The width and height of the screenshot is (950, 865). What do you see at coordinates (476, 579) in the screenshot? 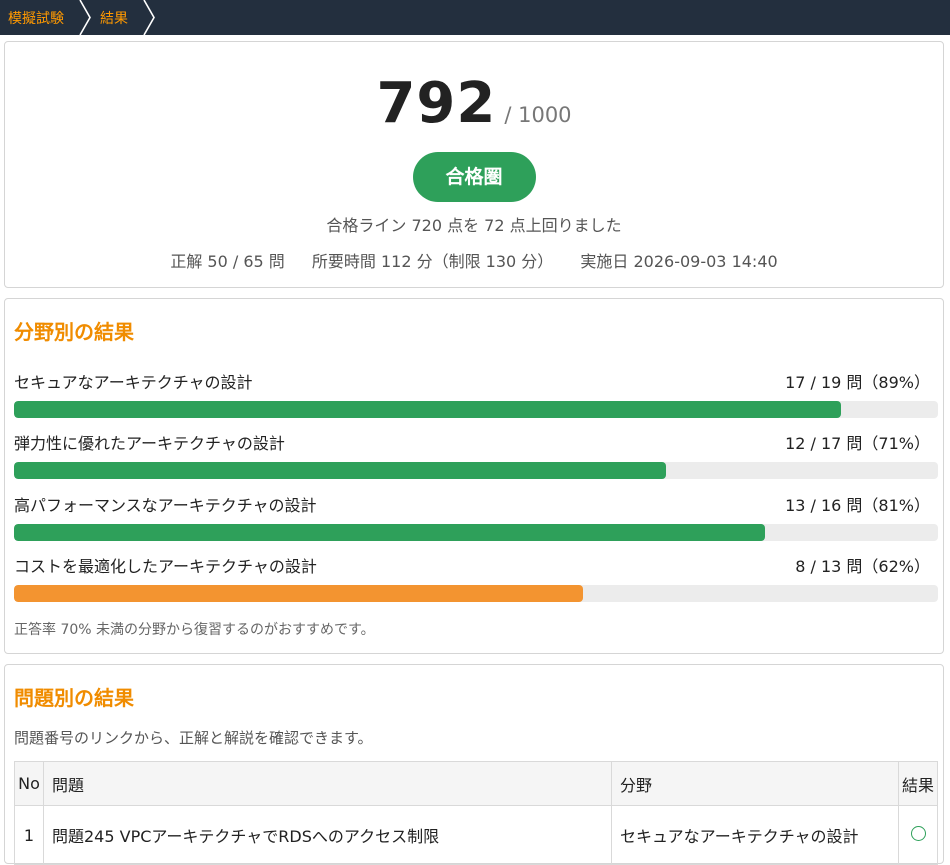
I see `category-row: コストを最適化したアーキテクチャの設計 8 / 13 問（62%）` at bounding box center [476, 579].